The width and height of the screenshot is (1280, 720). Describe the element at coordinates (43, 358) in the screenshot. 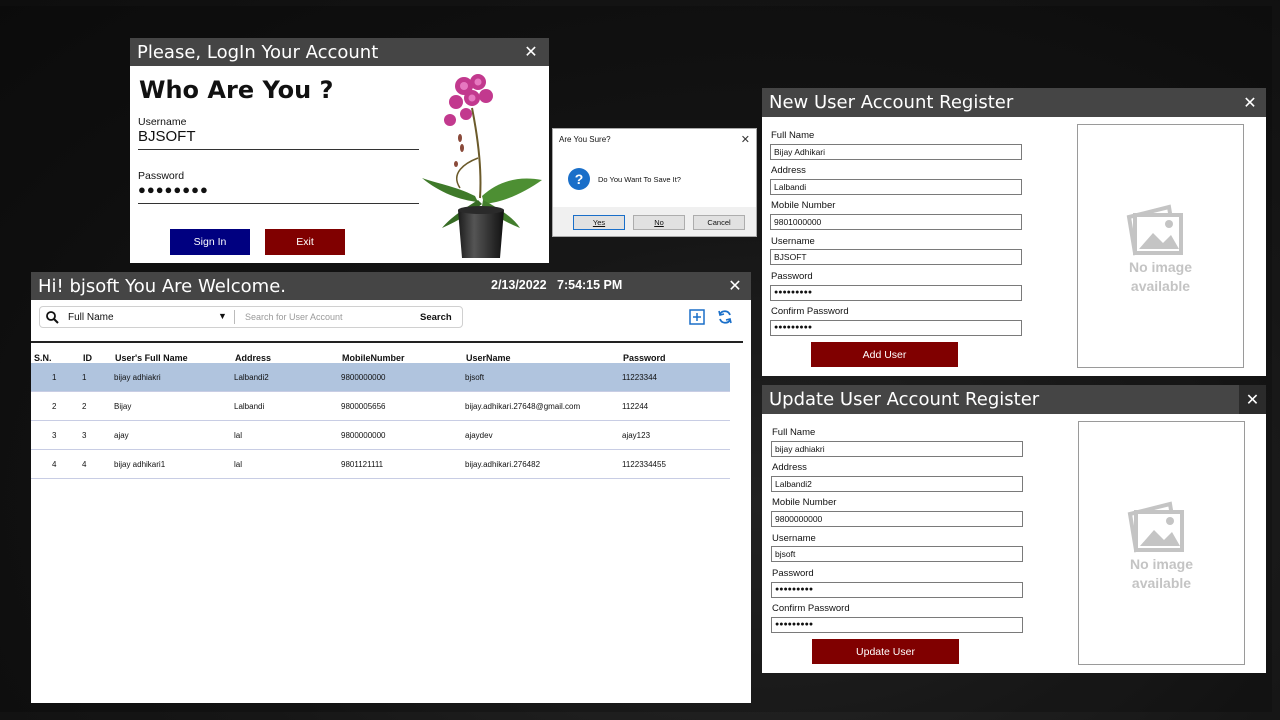

I see `column-header: S.N.` at that location.